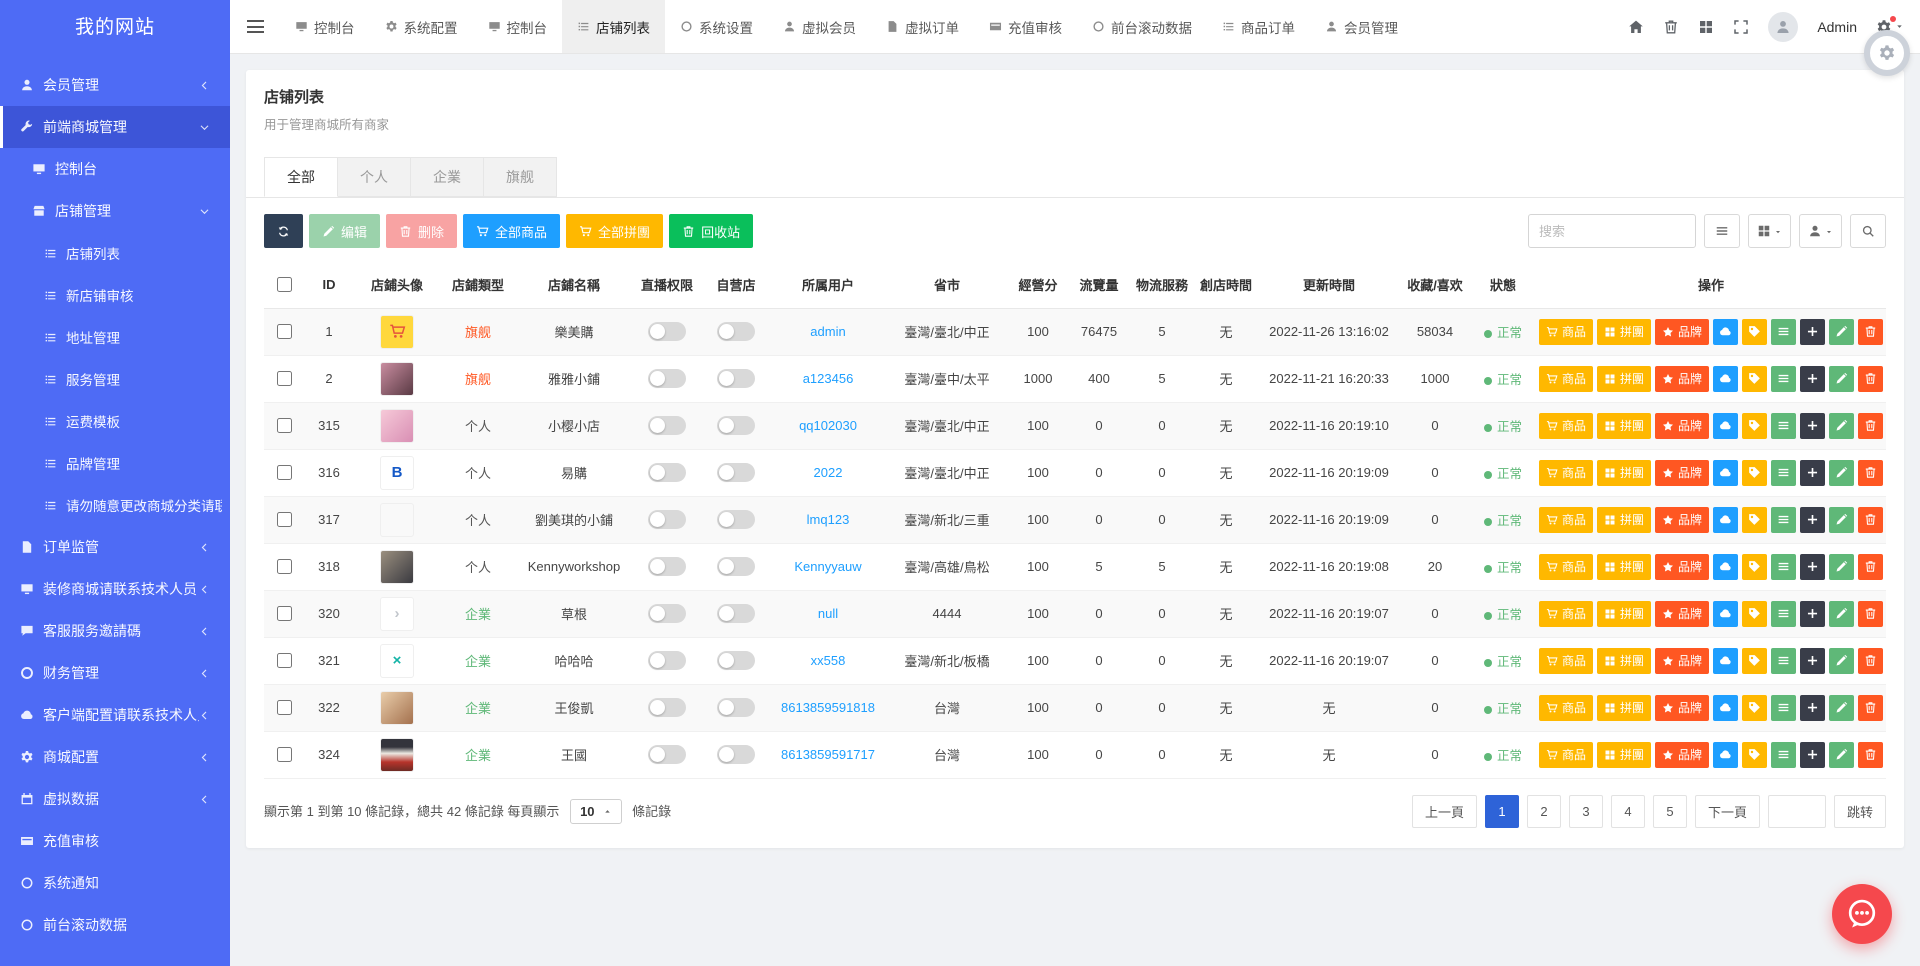 The image size is (1920, 966). Describe the element at coordinates (115, 799) in the screenshot. I see `sidebar-item: 虚拟数据` at that location.